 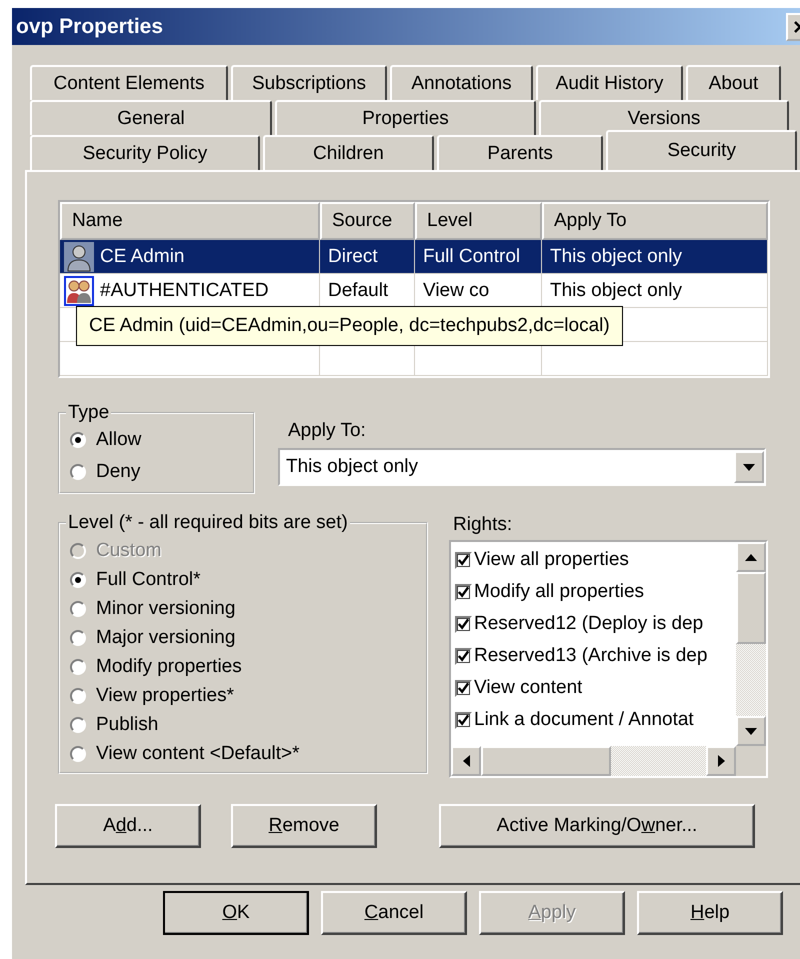 I want to click on apply-to-dropdown: This object only, so click(x=522, y=467).